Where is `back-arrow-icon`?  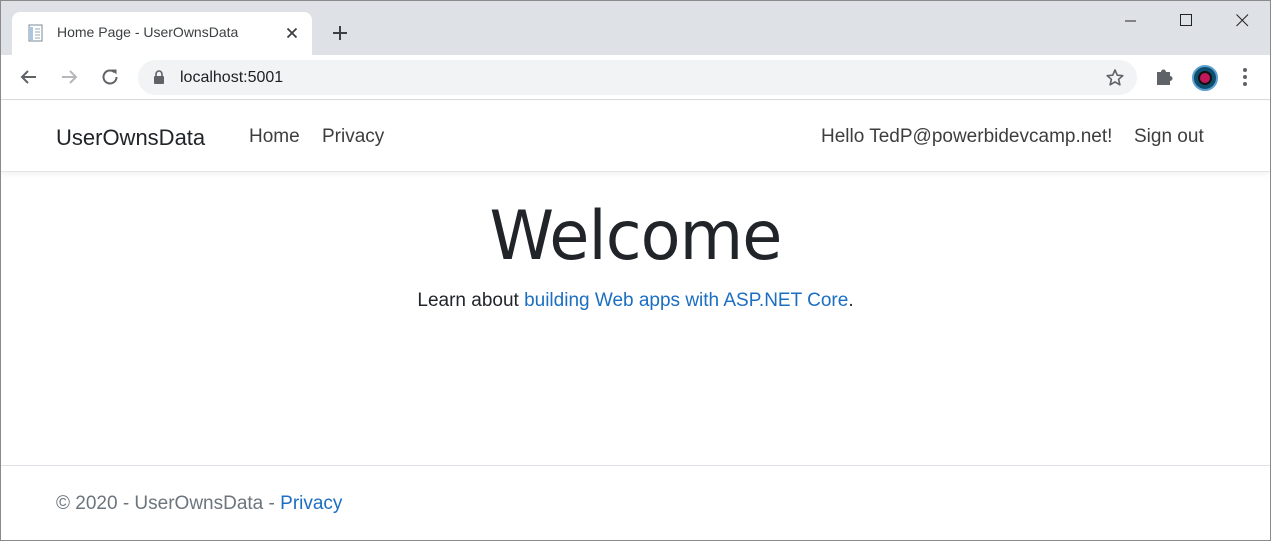
back-arrow-icon is located at coordinates (29, 77).